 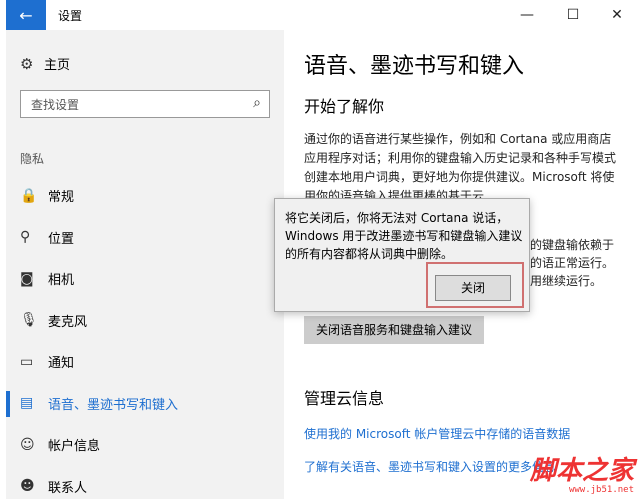 I want to click on contacts-icon: ☻, so click(x=27, y=486).